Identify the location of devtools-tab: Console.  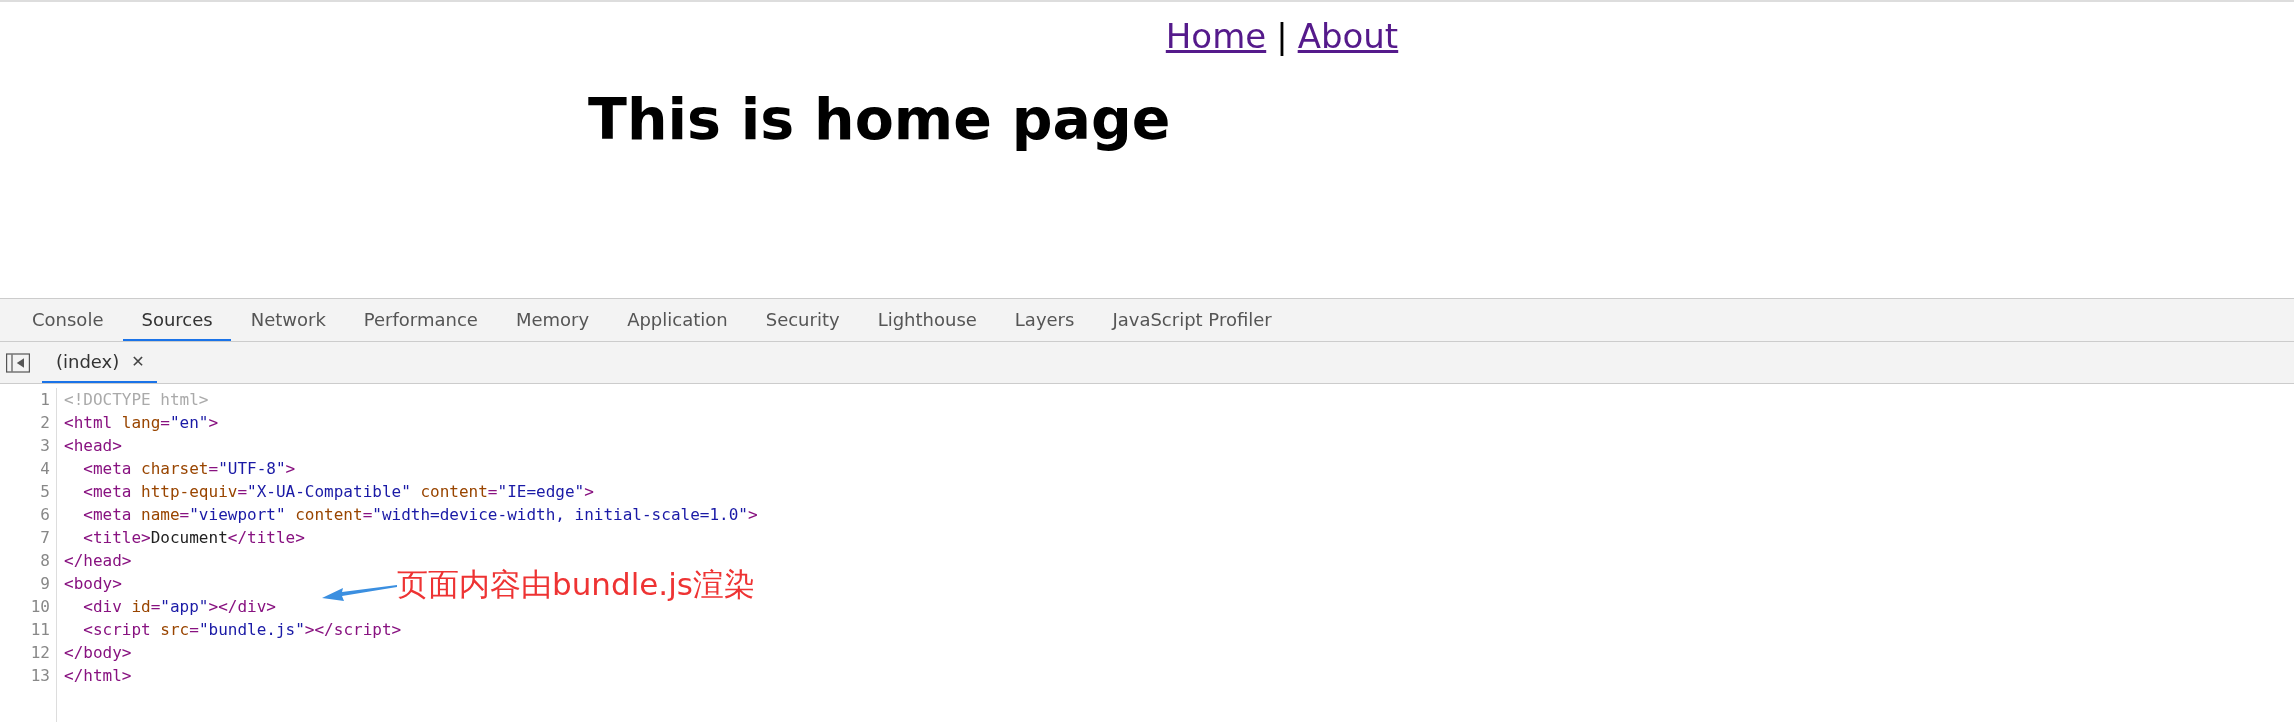
(68, 320).